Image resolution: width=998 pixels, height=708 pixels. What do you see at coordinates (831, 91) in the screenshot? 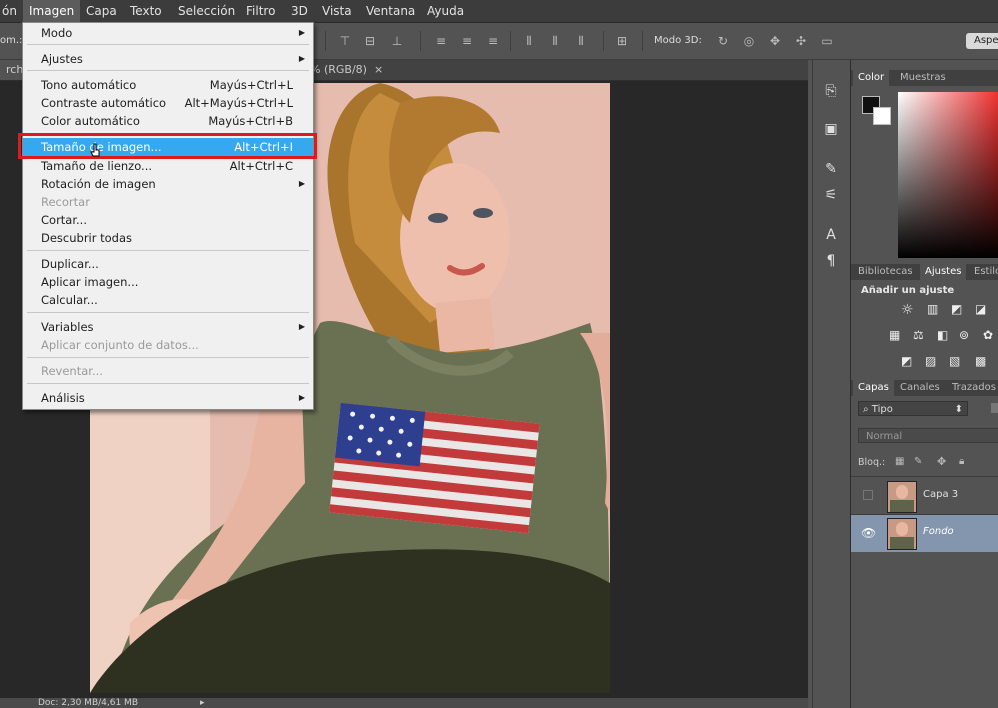
I see `history-icon: ⎘` at bounding box center [831, 91].